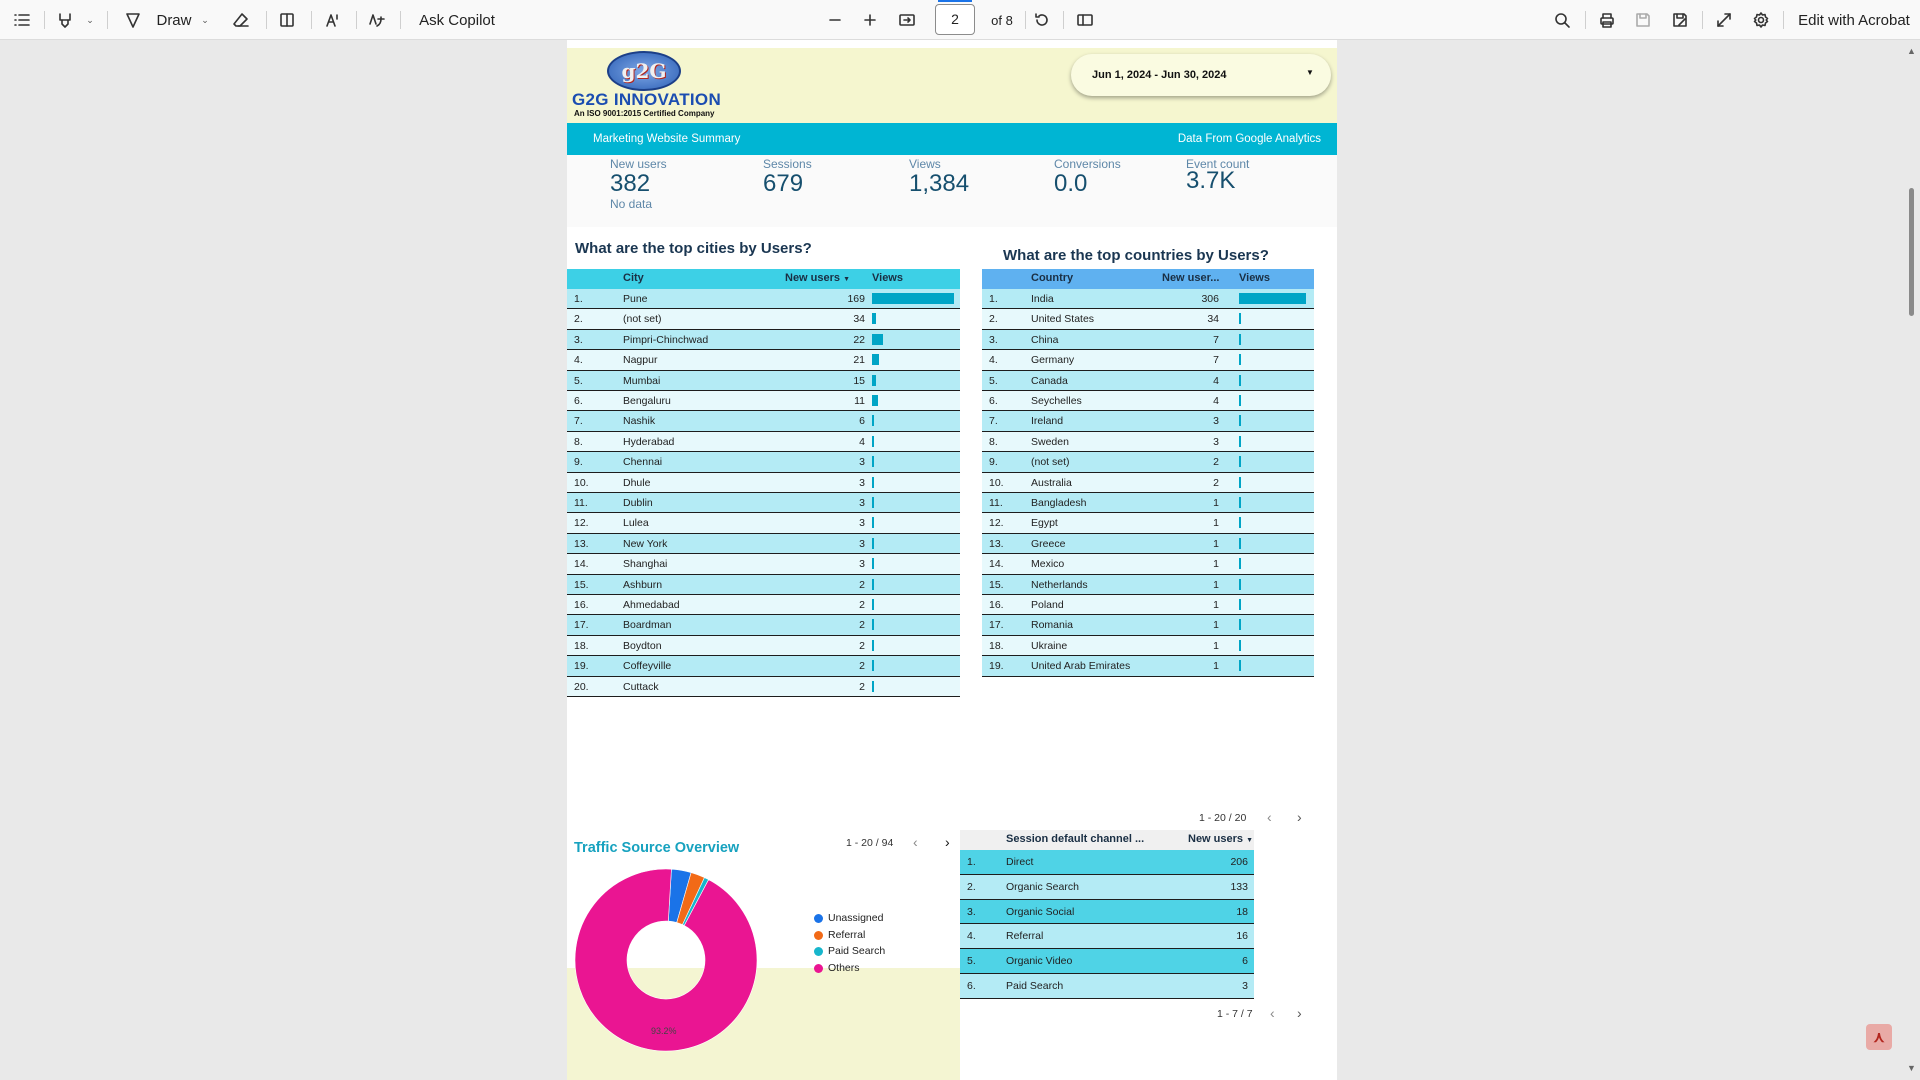 The height and width of the screenshot is (1080, 1920). What do you see at coordinates (65, 20) in the screenshot?
I see `highlight-icon` at bounding box center [65, 20].